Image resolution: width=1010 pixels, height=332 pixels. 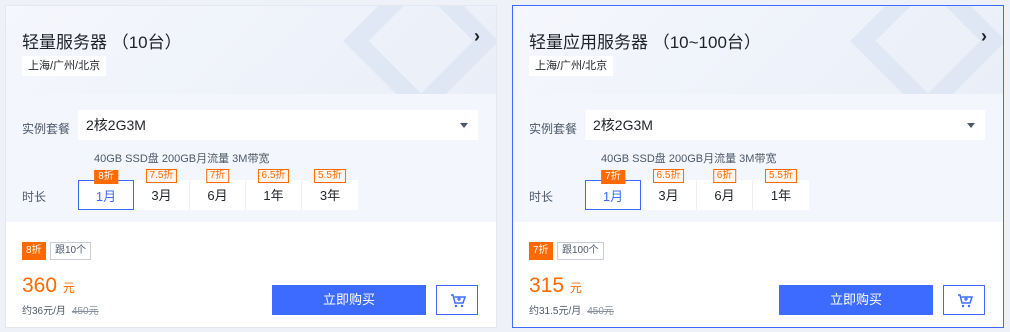 What do you see at coordinates (555, 311) in the screenshot?
I see `per-month-value: 约31.5元/月` at bounding box center [555, 311].